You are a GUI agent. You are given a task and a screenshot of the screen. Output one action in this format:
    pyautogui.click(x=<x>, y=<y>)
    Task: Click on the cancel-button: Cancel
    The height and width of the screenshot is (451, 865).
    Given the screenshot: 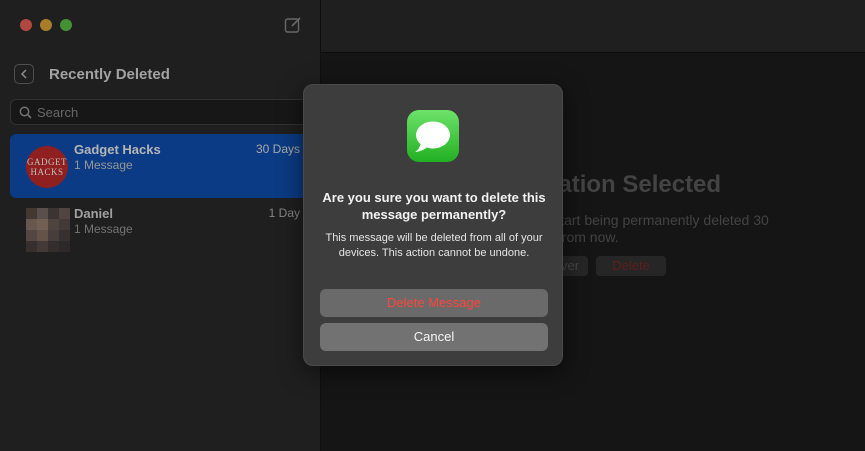 What is the action you would take?
    pyautogui.click(x=434, y=337)
    